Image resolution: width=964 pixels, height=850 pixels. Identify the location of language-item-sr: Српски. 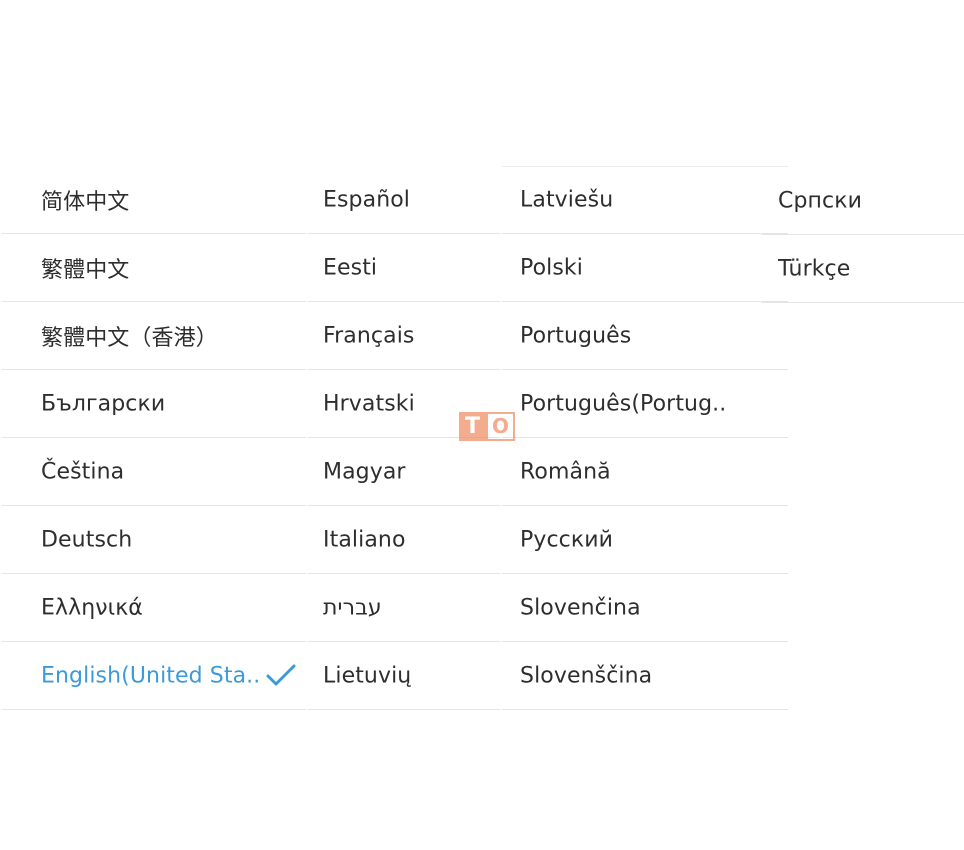
(863, 201).